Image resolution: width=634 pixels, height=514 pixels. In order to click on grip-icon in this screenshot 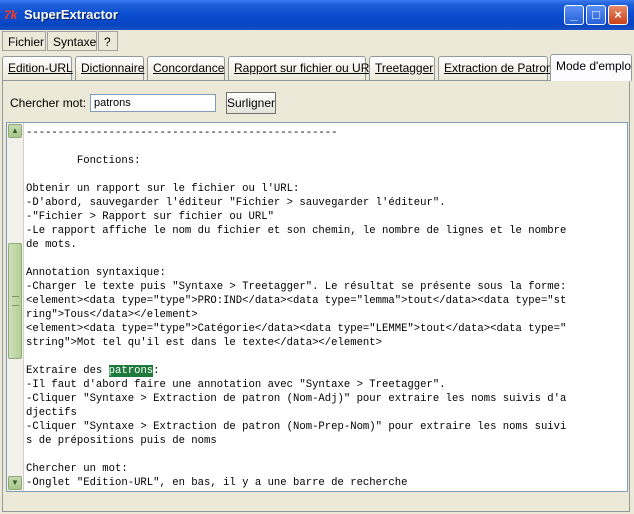, I will do `click(15, 301)`.